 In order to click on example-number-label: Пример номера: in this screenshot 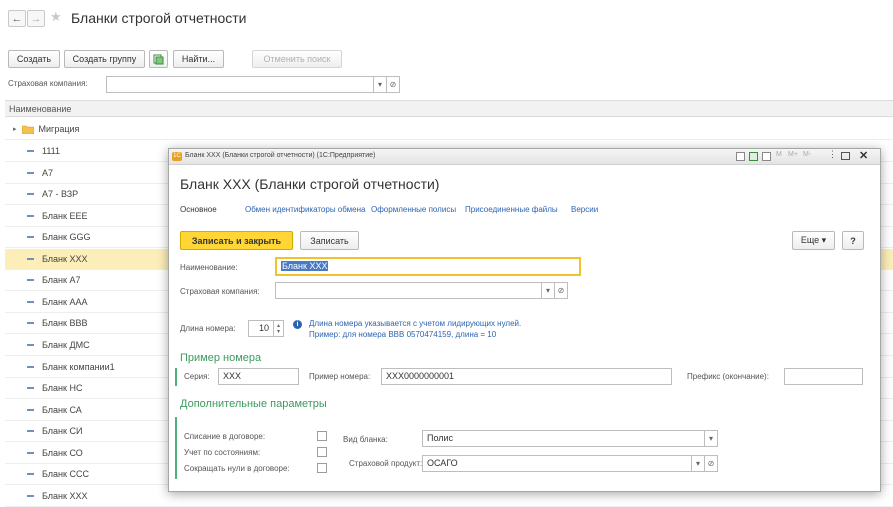, I will do `click(340, 376)`.